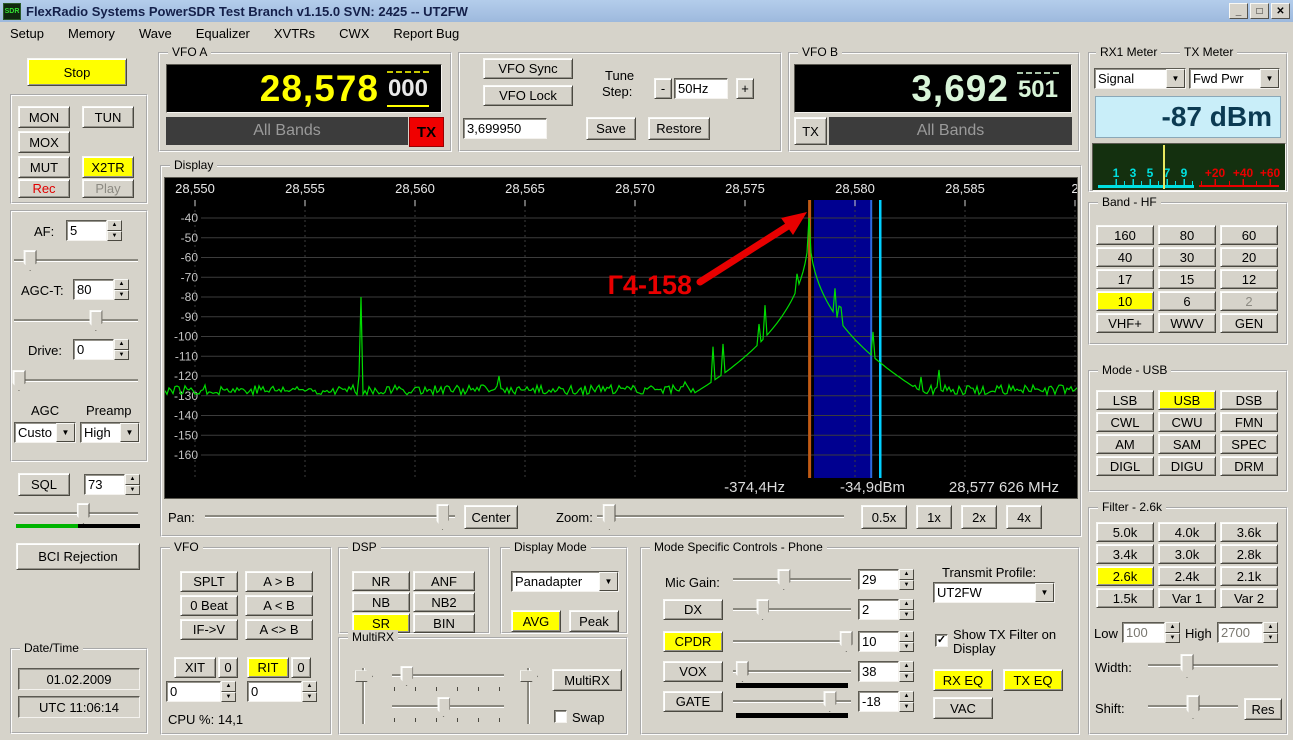 The image size is (1293, 740). What do you see at coordinates (1187, 554) in the screenshot?
I see `filter-3k-button: 3.0k` at bounding box center [1187, 554].